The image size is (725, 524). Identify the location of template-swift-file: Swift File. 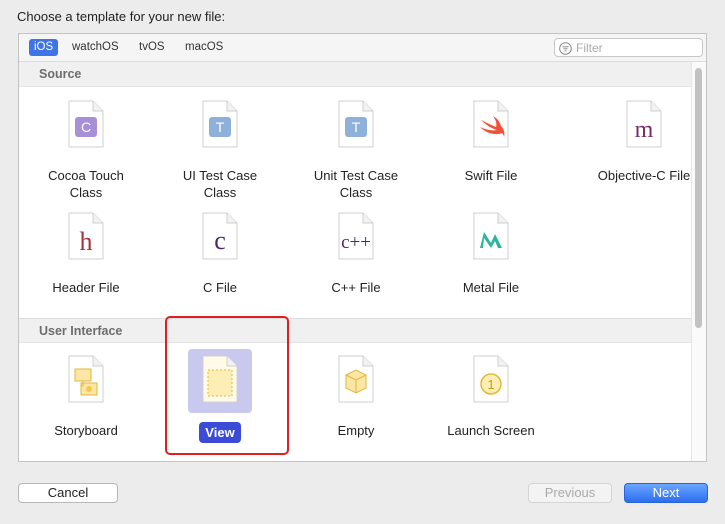
(491, 139).